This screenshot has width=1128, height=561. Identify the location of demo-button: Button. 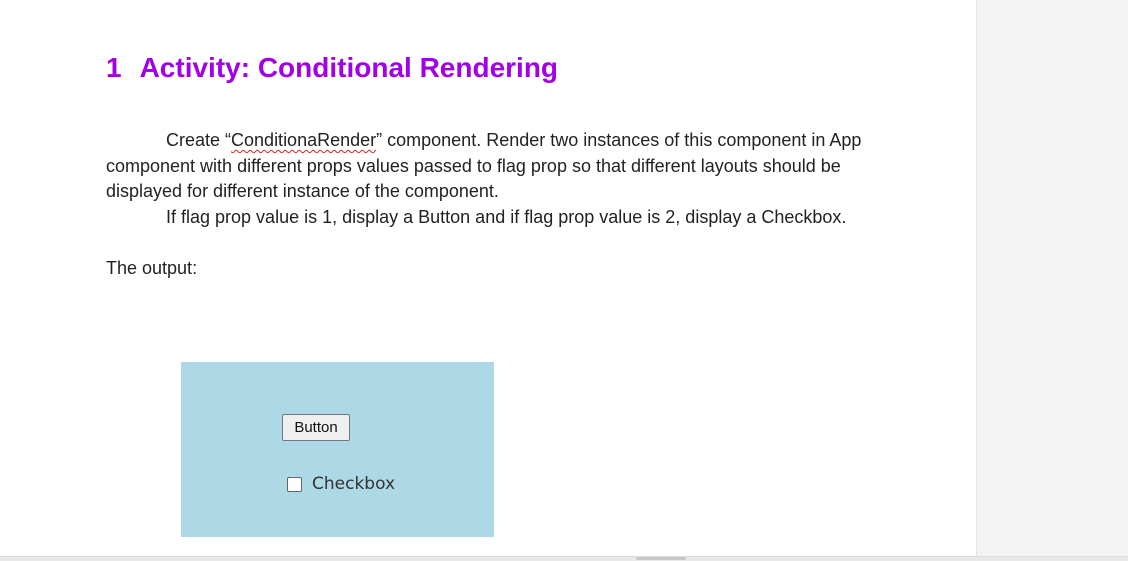
(316, 427).